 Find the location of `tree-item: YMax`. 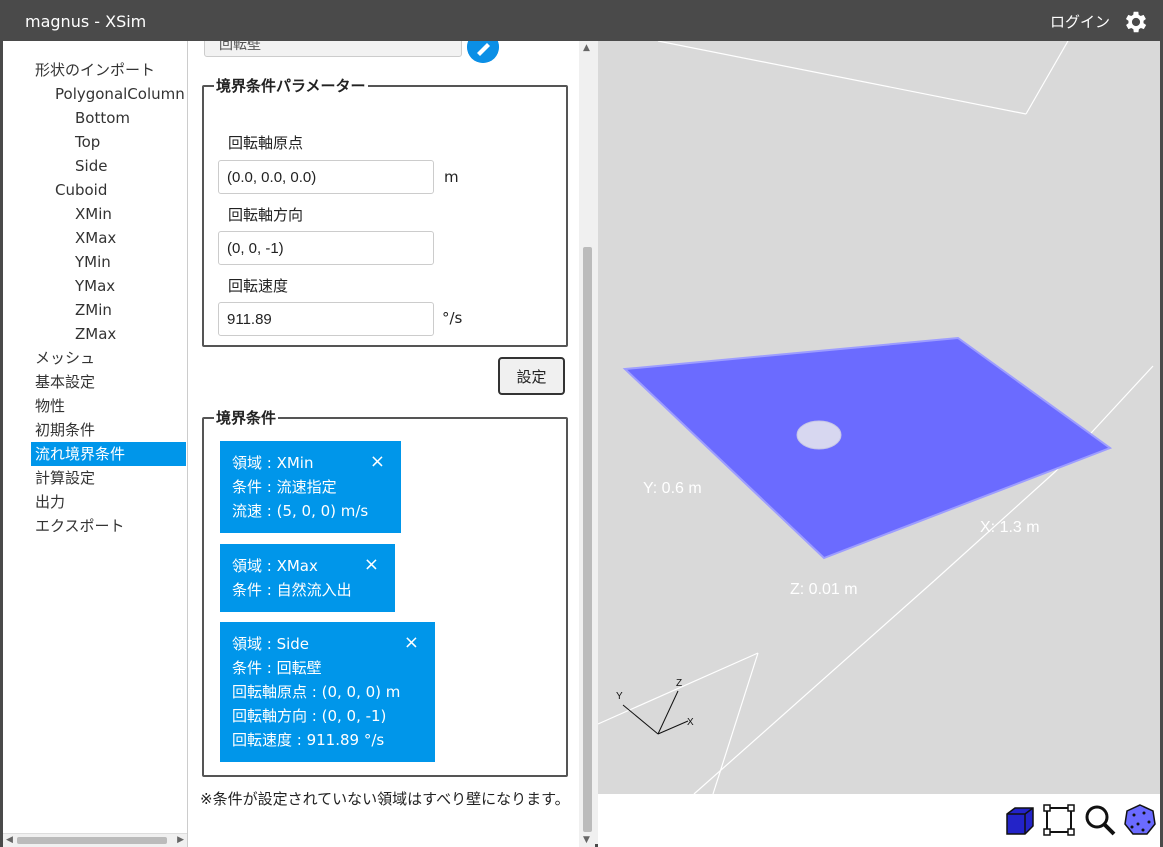

tree-item: YMax is located at coordinates (95, 286).